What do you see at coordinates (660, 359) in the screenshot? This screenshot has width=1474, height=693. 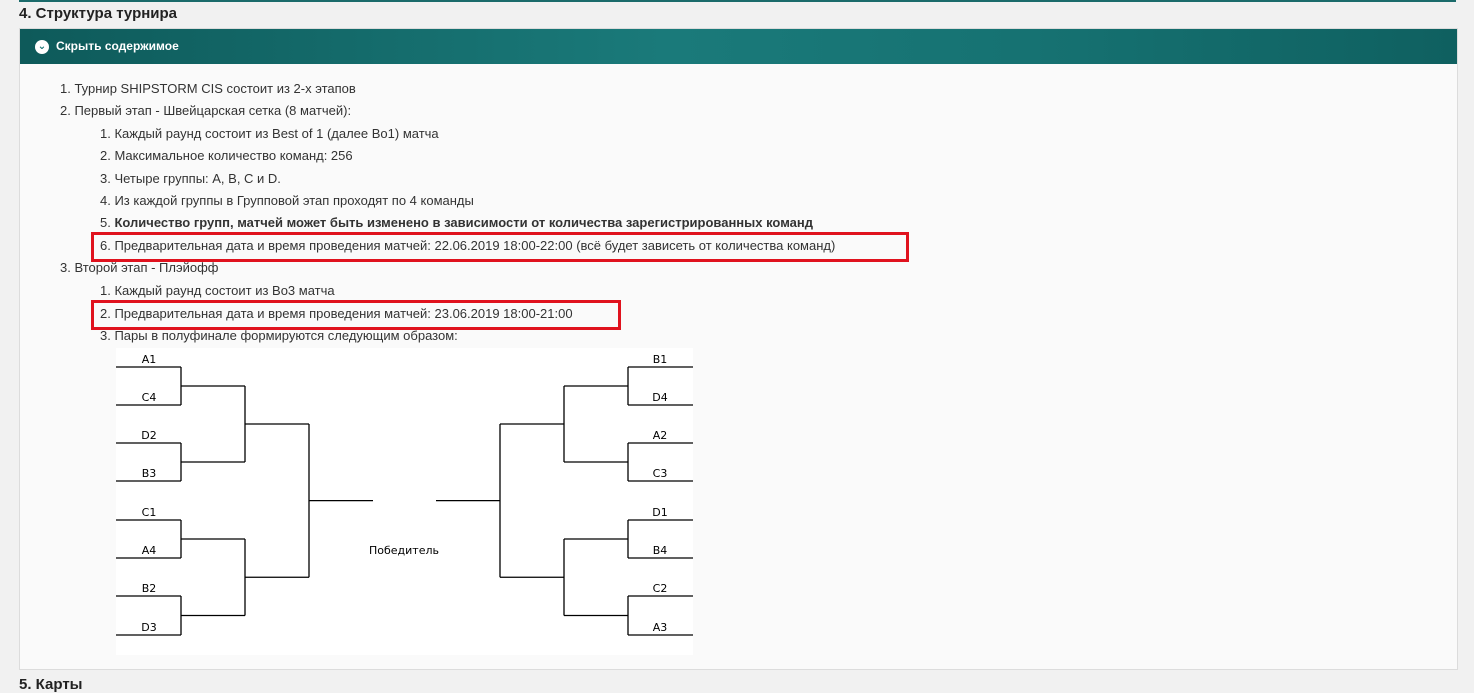 I see `team-label-right: B1` at bounding box center [660, 359].